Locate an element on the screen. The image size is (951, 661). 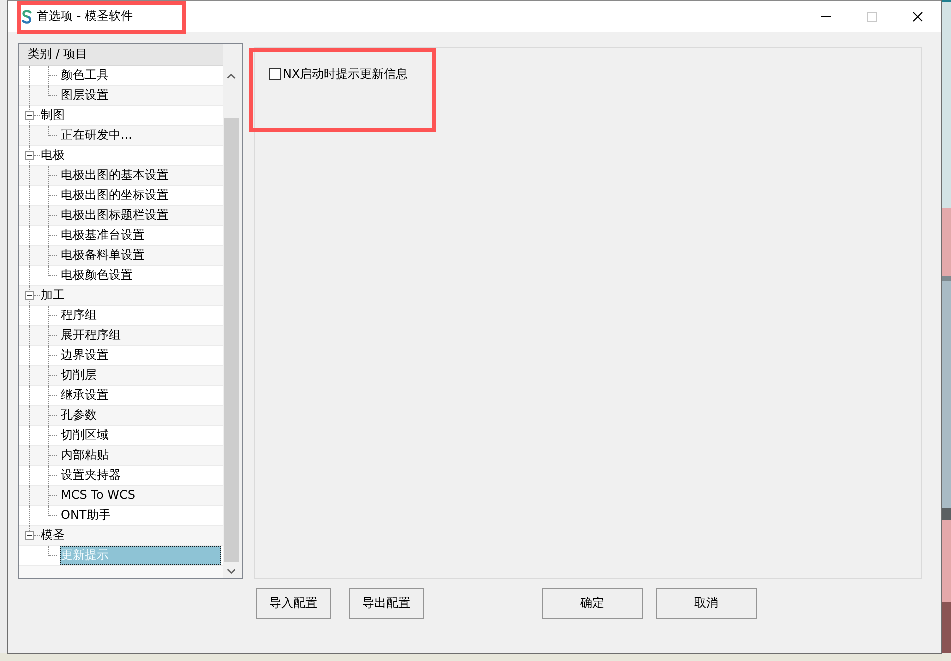
logo-icon is located at coordinates (27, 17).